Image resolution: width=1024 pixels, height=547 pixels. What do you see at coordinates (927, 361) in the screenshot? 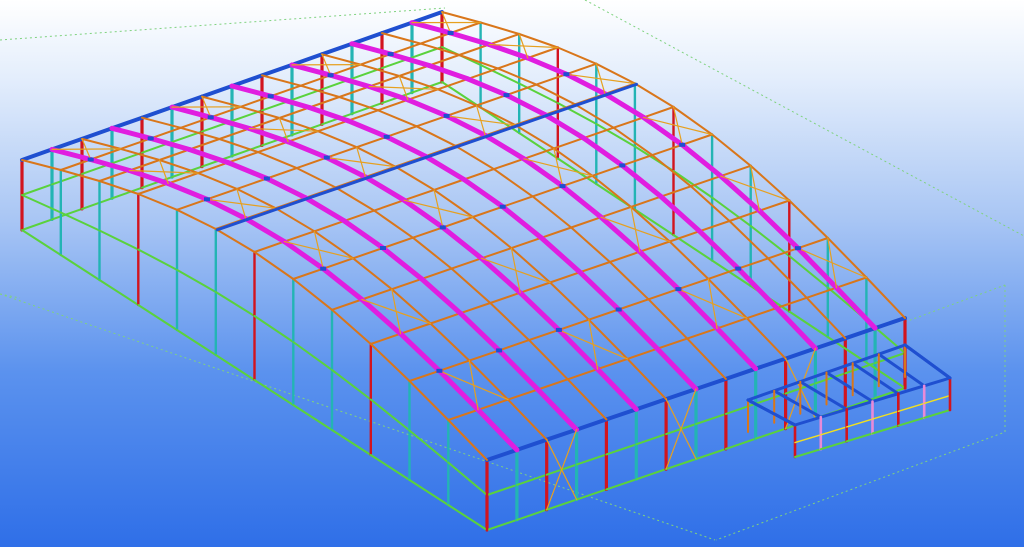
I see `annex-end` at bounding box center [927, 361].